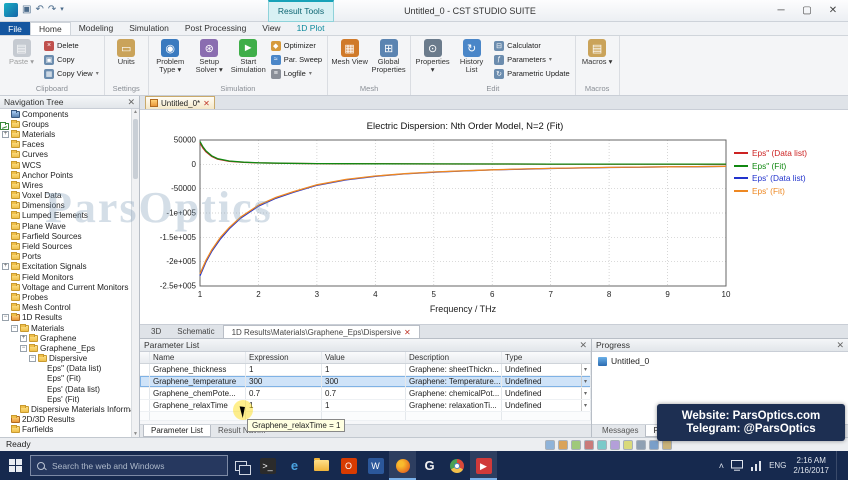 Image resolution: width=848 pixels, height=480 pixels. Describe the element at coordinates (65, 145) in the screenshot. I see `tree-item-faces: Faces` at that location.